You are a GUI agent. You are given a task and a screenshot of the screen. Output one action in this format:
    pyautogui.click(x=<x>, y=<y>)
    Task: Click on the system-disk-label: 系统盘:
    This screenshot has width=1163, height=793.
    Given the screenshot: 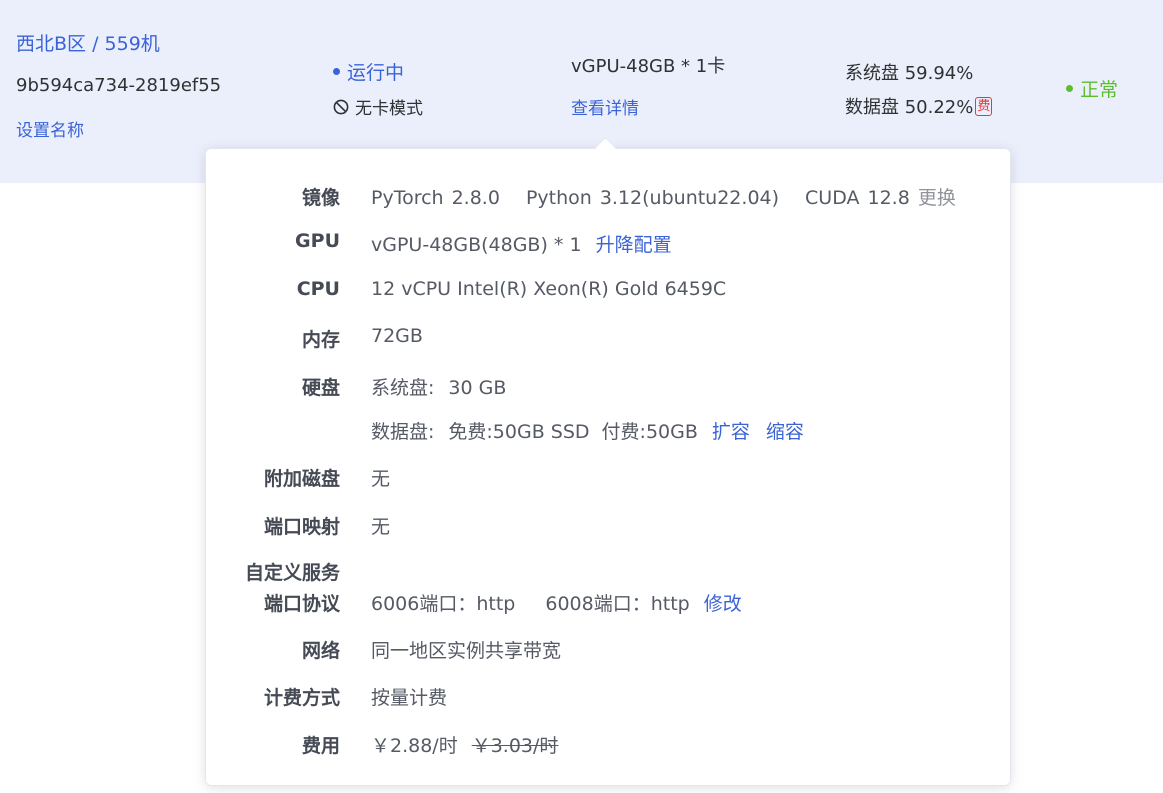 What is the action you would take?
    pyautogui.click(x=403, y=388)
    